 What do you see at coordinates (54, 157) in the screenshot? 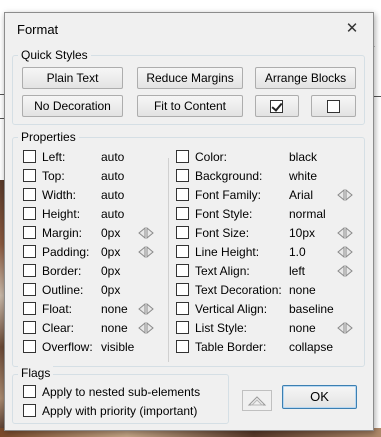
I see `left-label: Left:` at bounding box center [54, 157].